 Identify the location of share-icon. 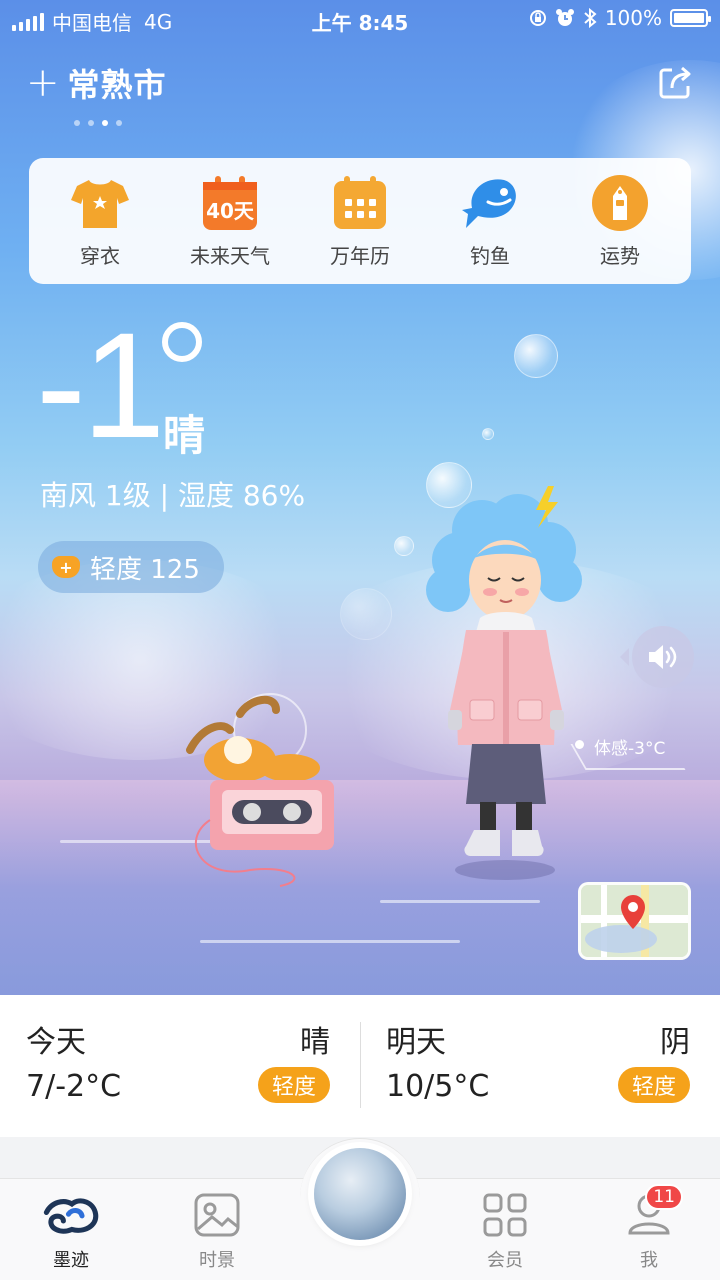
(676, 82).